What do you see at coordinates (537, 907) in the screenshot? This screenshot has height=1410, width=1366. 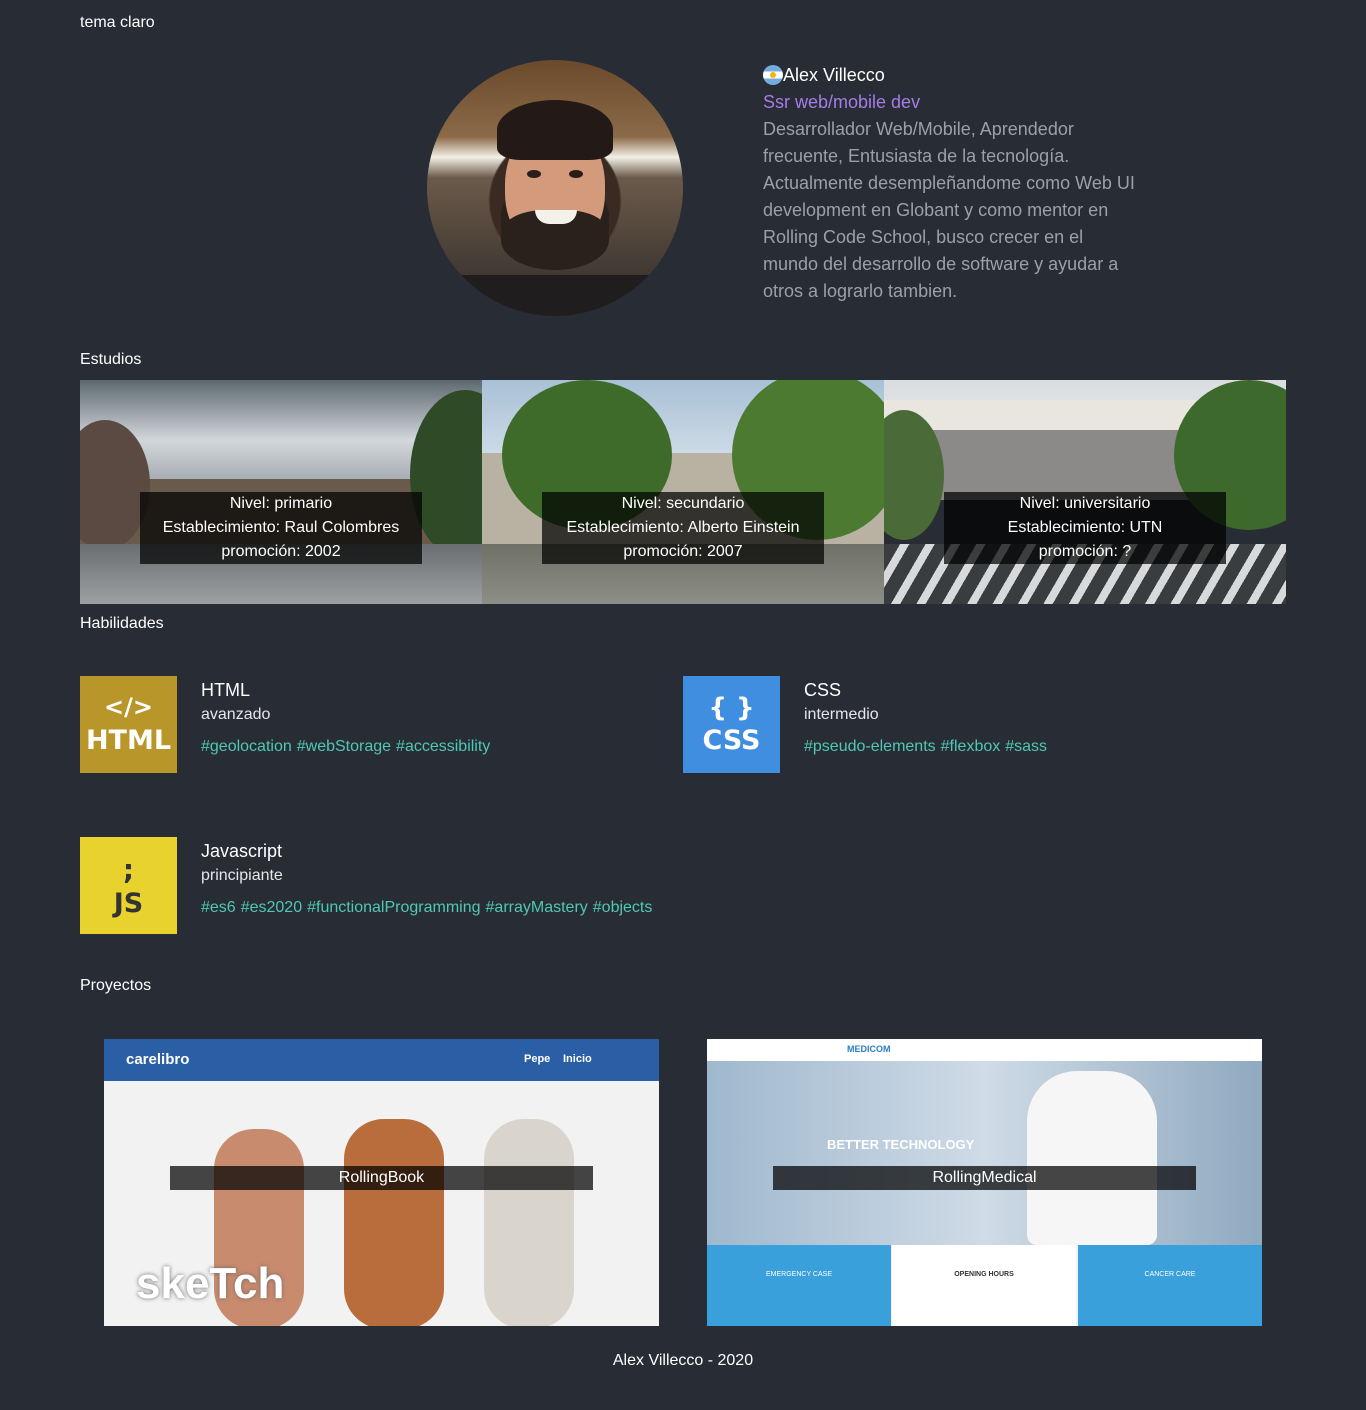 I see `skill-tag: #arrayMastery` at bounding box center [537, 907].